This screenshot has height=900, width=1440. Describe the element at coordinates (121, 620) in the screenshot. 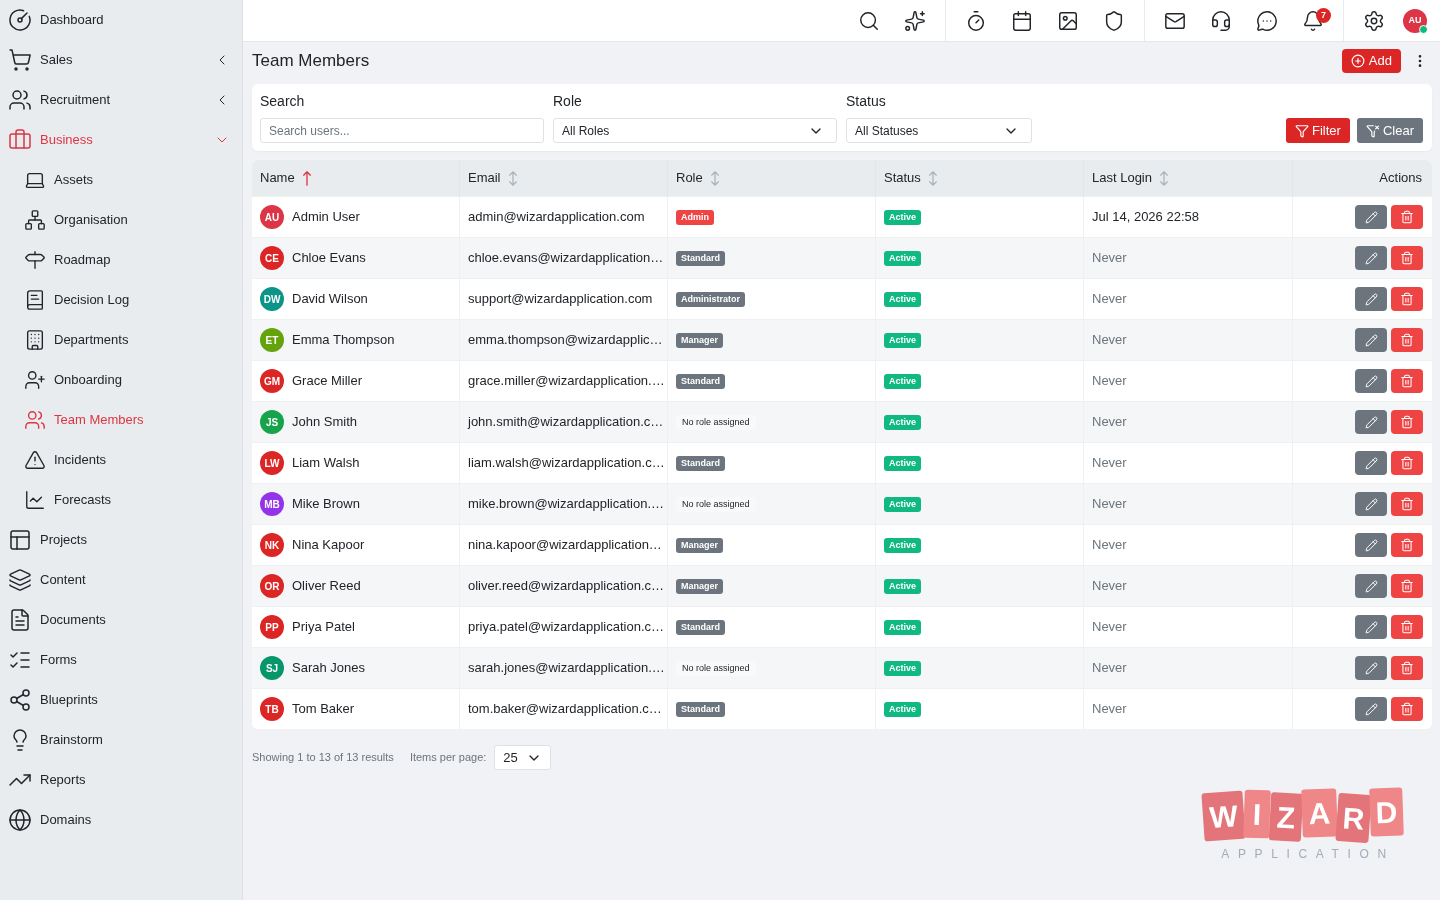

I see `sidebar-item: Documents` at that location.